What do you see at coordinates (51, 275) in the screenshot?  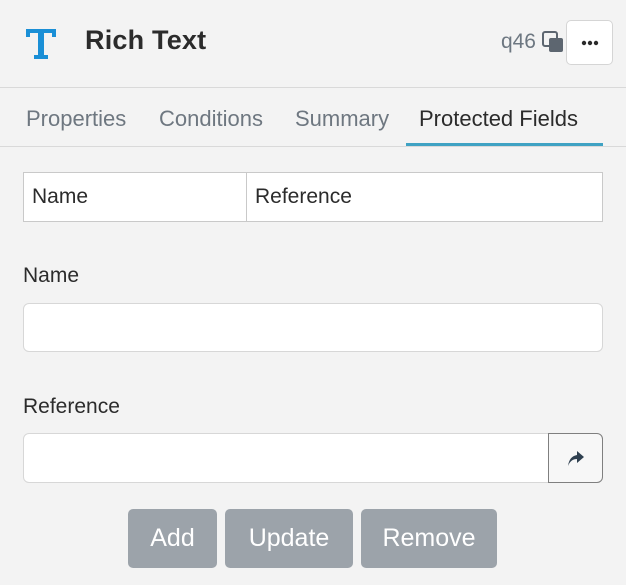 I see `name-label: Name` at bounding box center [51, 275].